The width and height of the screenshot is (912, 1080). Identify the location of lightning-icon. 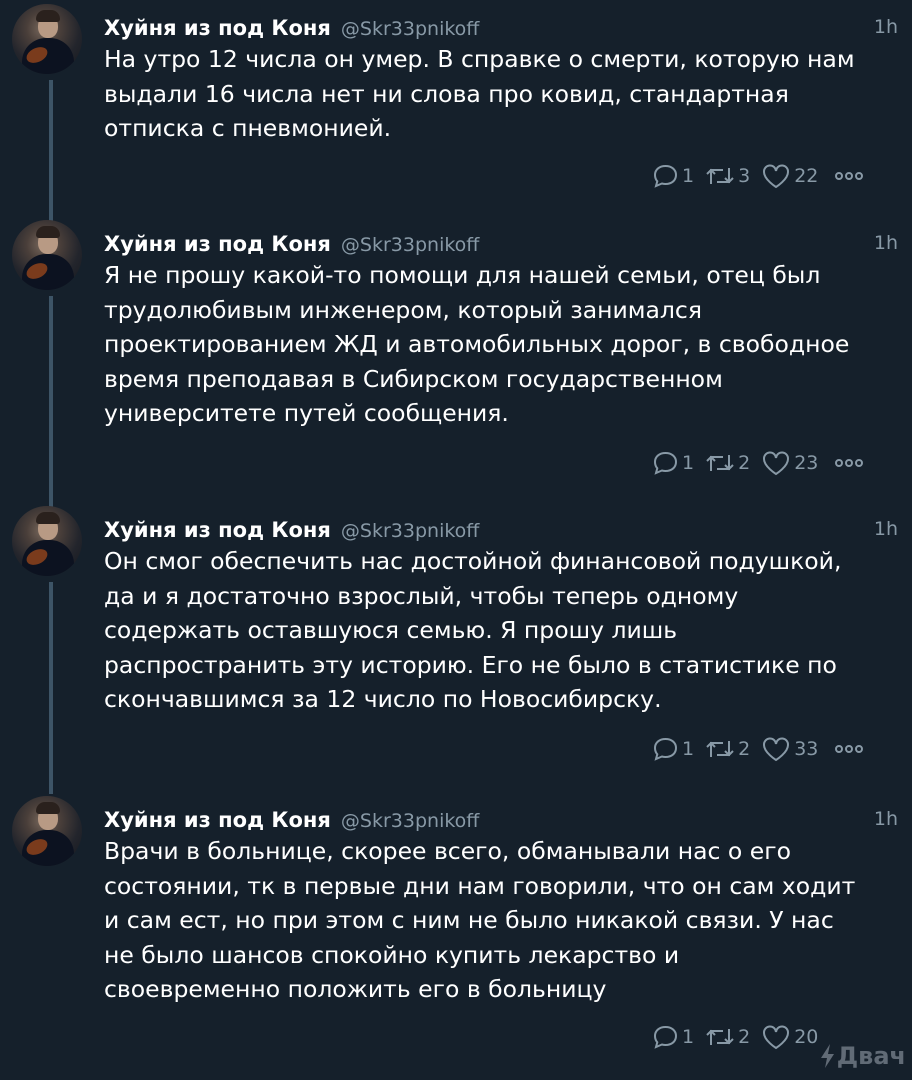
(827, 1056).